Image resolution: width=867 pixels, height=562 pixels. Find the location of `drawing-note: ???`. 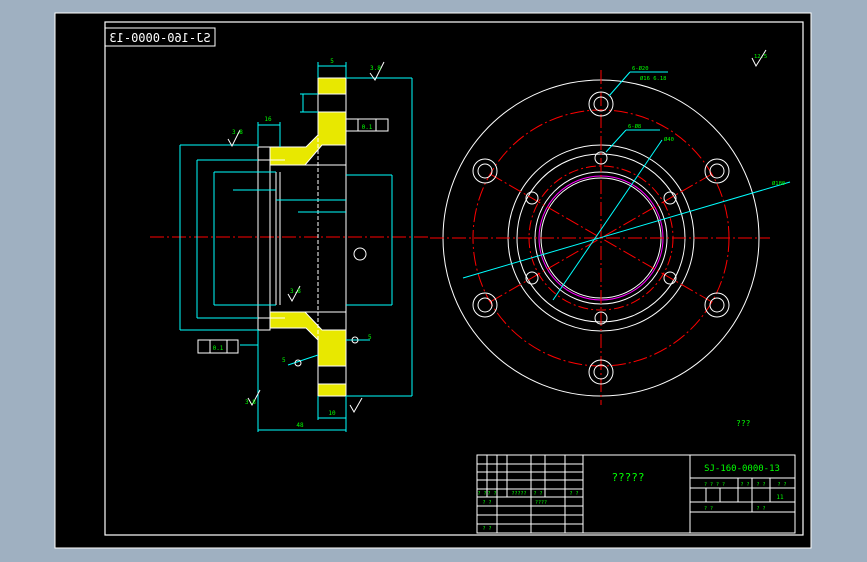

drawing-note: ??? is located at coordinates (743, 423).